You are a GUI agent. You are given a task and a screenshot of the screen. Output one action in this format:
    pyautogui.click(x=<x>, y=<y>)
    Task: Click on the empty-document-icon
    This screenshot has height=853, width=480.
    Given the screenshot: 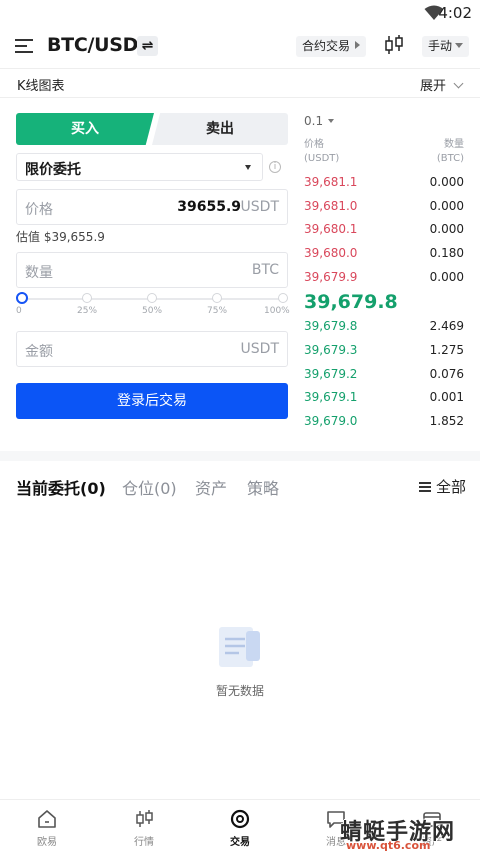 What is the action you would take?
    pyautogui.click(x=239, y=647)
    